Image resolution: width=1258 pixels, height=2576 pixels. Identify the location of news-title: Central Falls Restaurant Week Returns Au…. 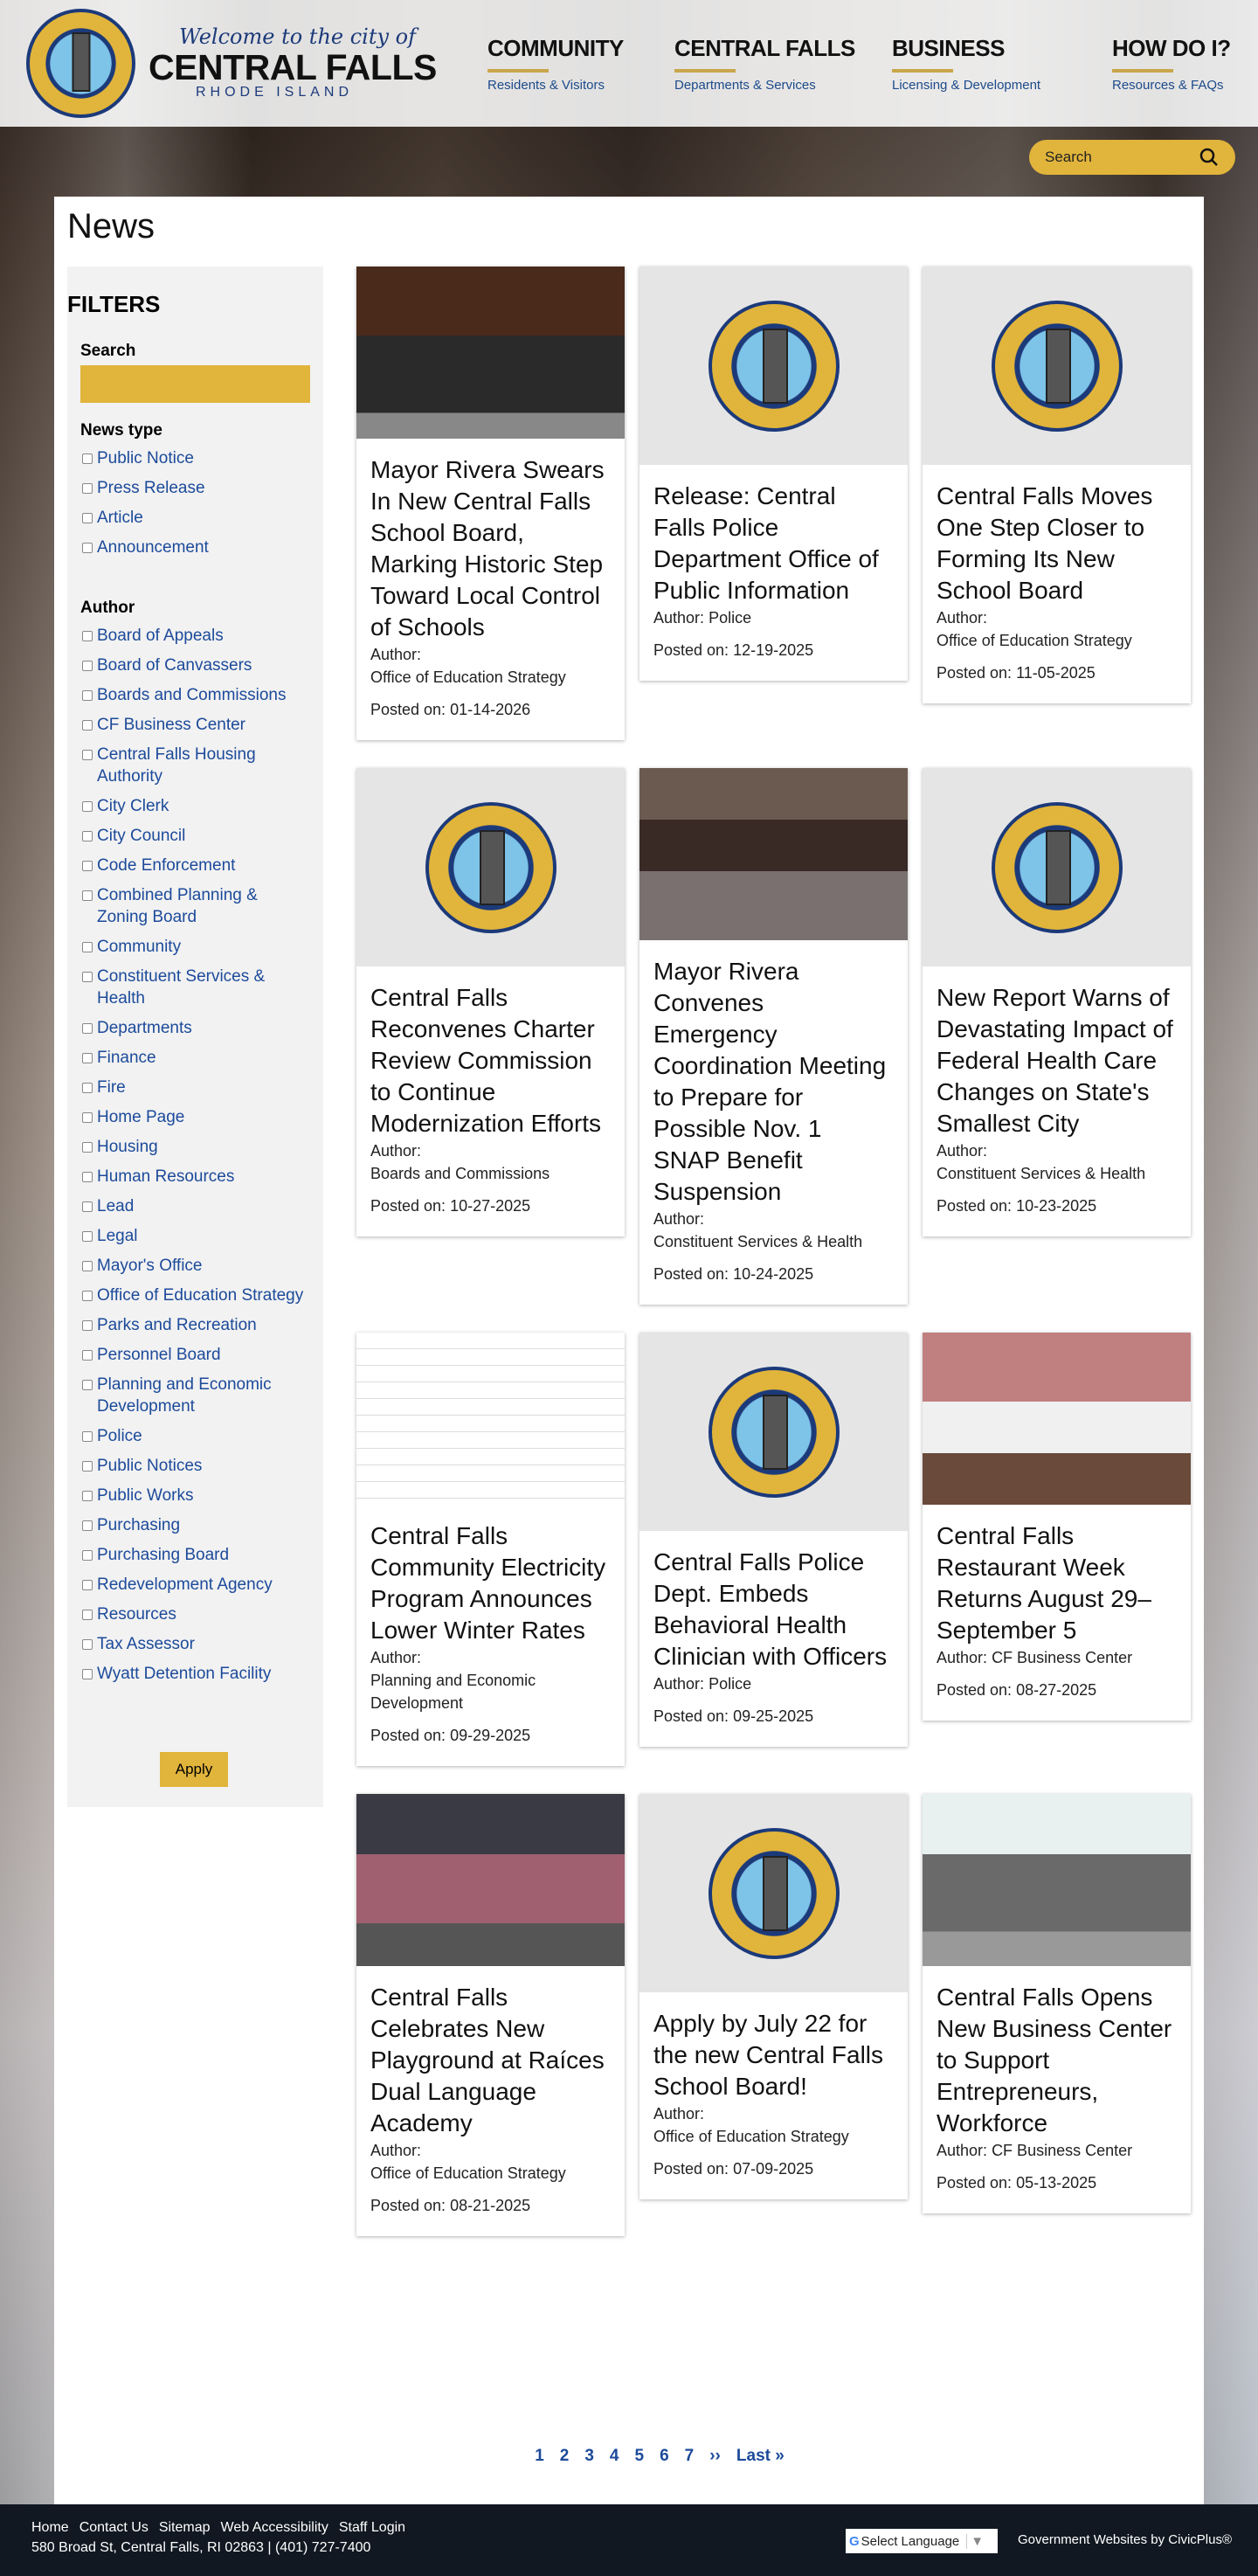
(1057, 1583).